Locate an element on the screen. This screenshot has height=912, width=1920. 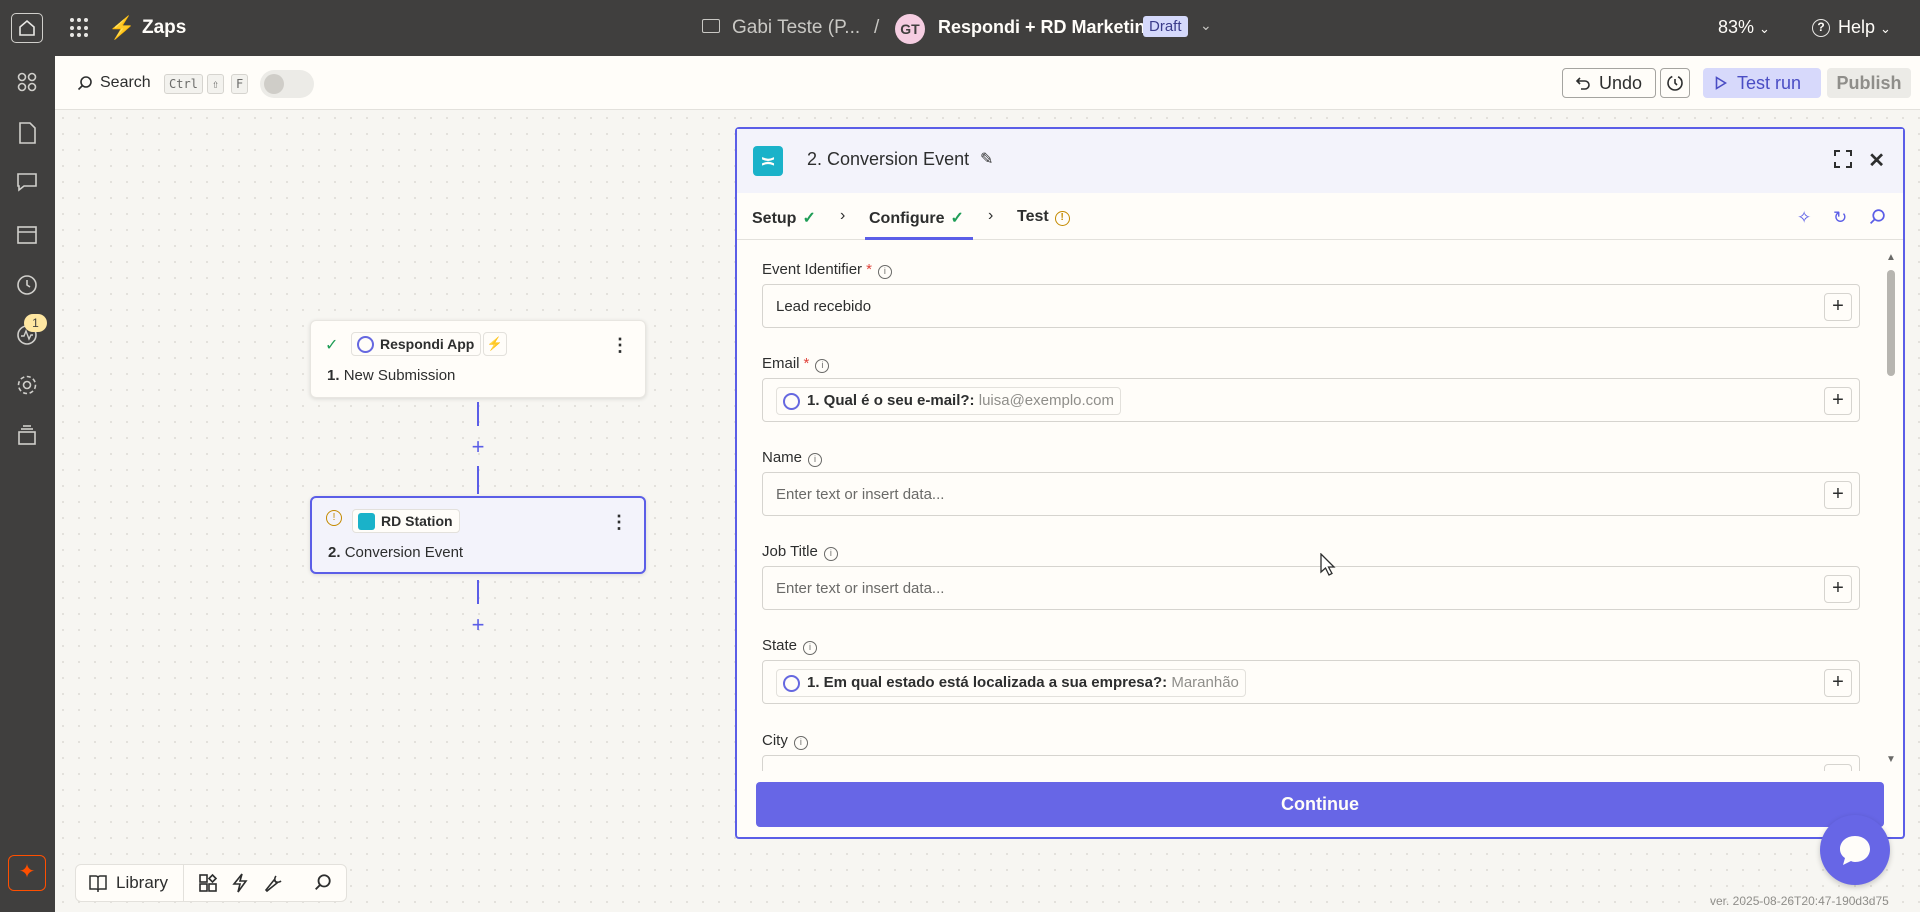
calendar-icon is located at coordinates (27, 235).